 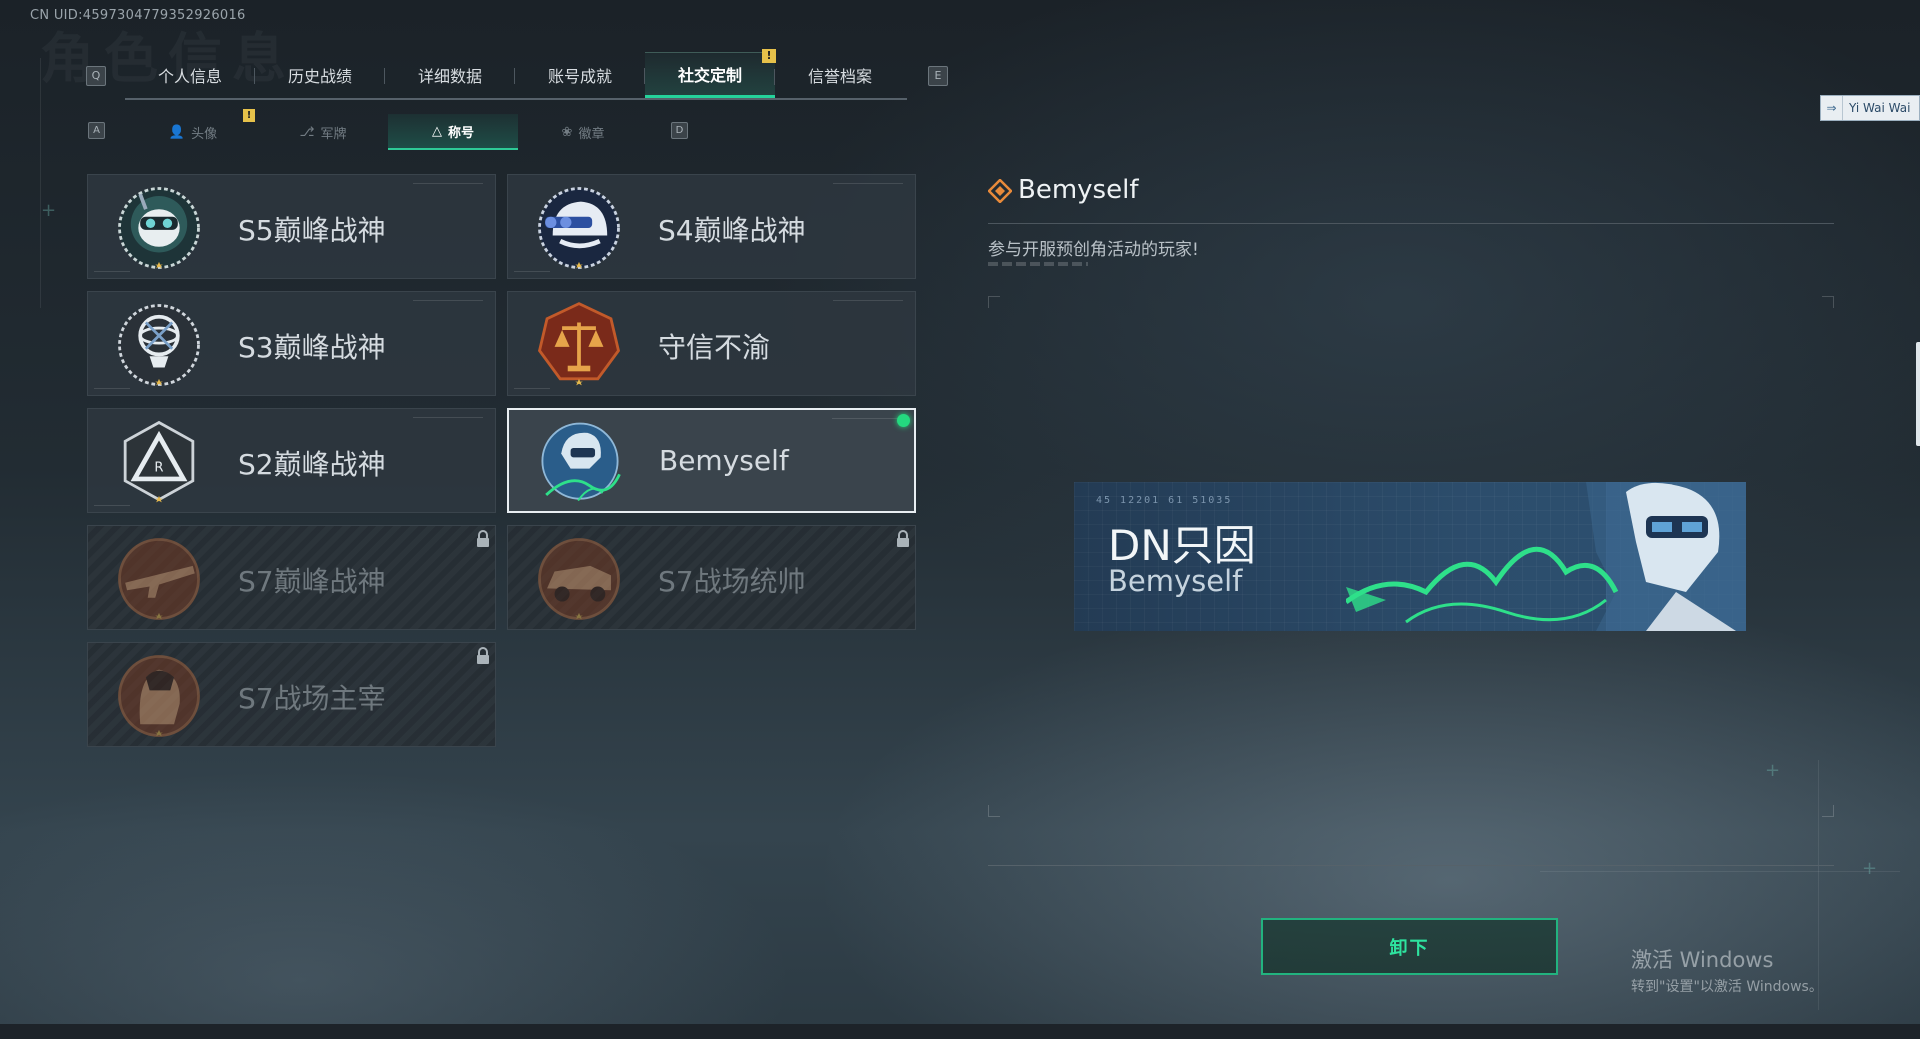 I want to click on tab-detailed-stats: 详细数据, so click(x=450, y=75).